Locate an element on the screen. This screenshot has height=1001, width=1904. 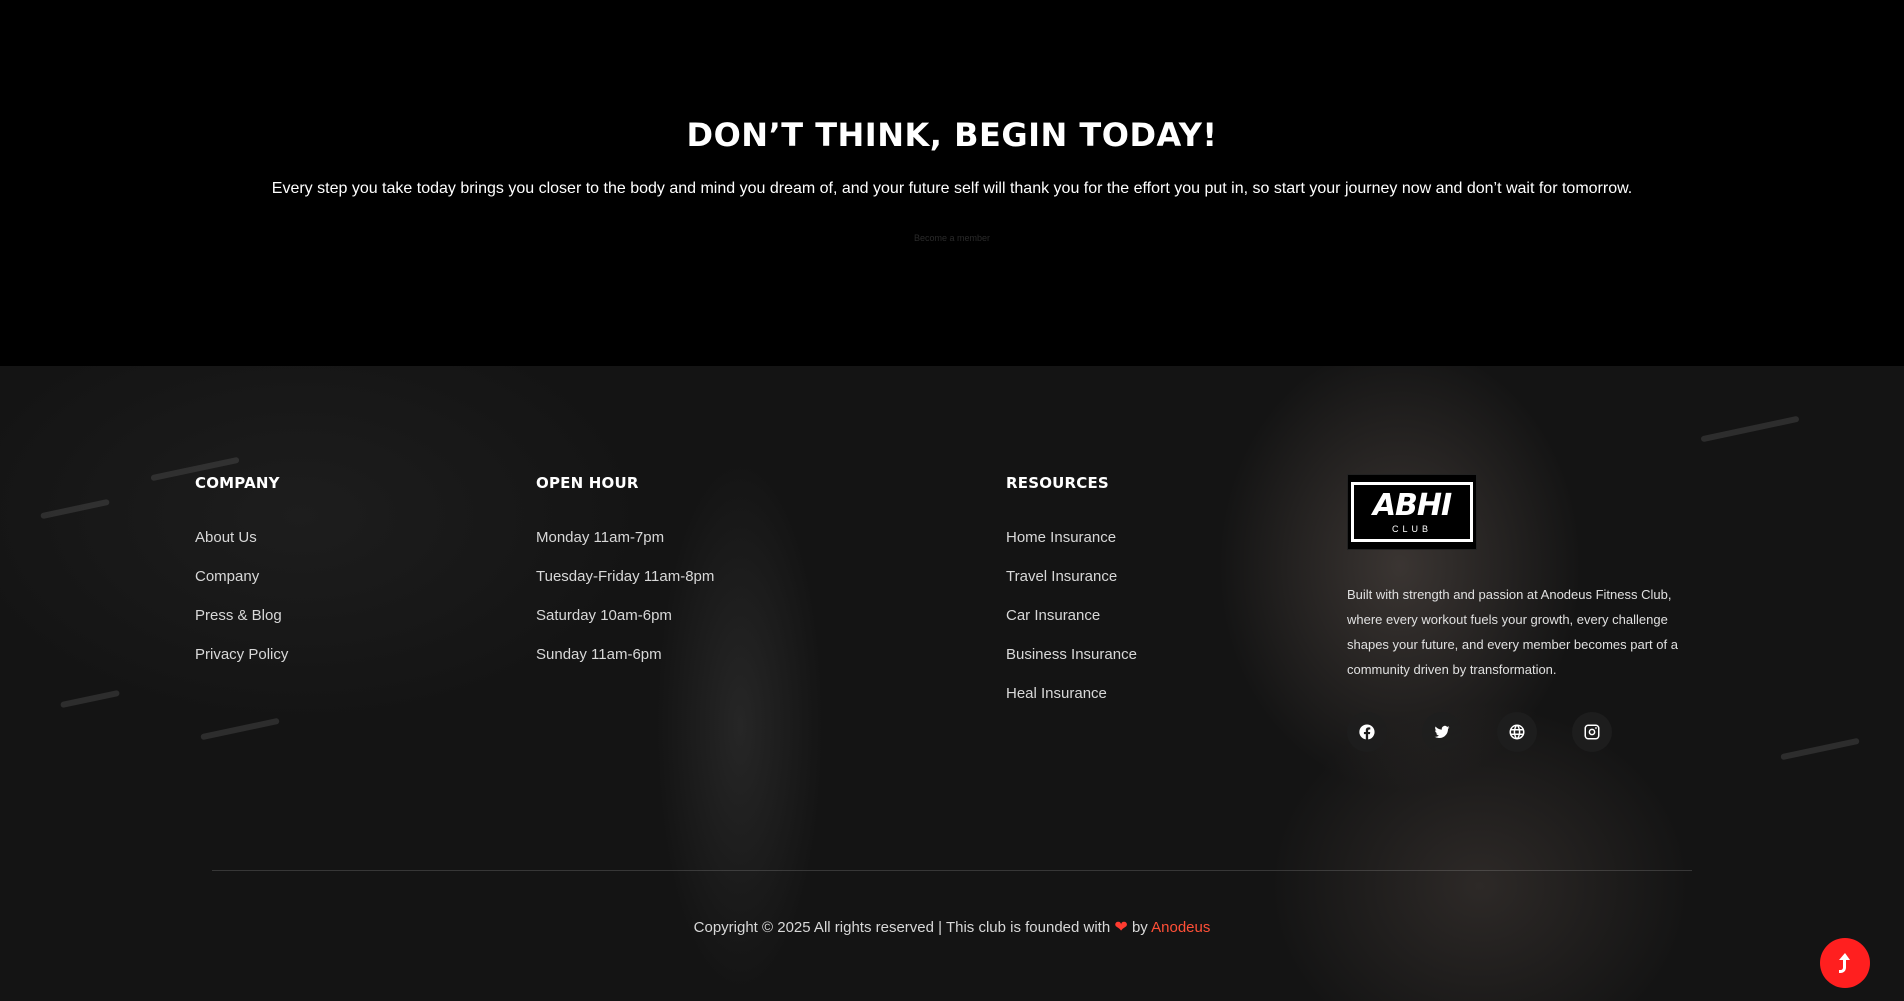
footer-link-home-insurance: Home Insurance is located at coordinates (1071, 547).